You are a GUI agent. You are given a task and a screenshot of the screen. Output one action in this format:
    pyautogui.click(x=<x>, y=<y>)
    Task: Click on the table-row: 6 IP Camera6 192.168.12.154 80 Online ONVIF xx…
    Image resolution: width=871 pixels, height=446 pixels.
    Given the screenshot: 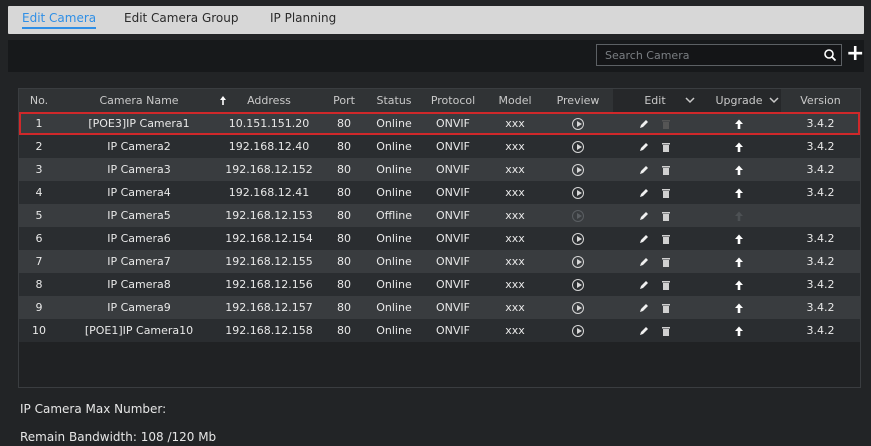 What is the action you would take?
    pyautogui.click(x=439, y=238)
    